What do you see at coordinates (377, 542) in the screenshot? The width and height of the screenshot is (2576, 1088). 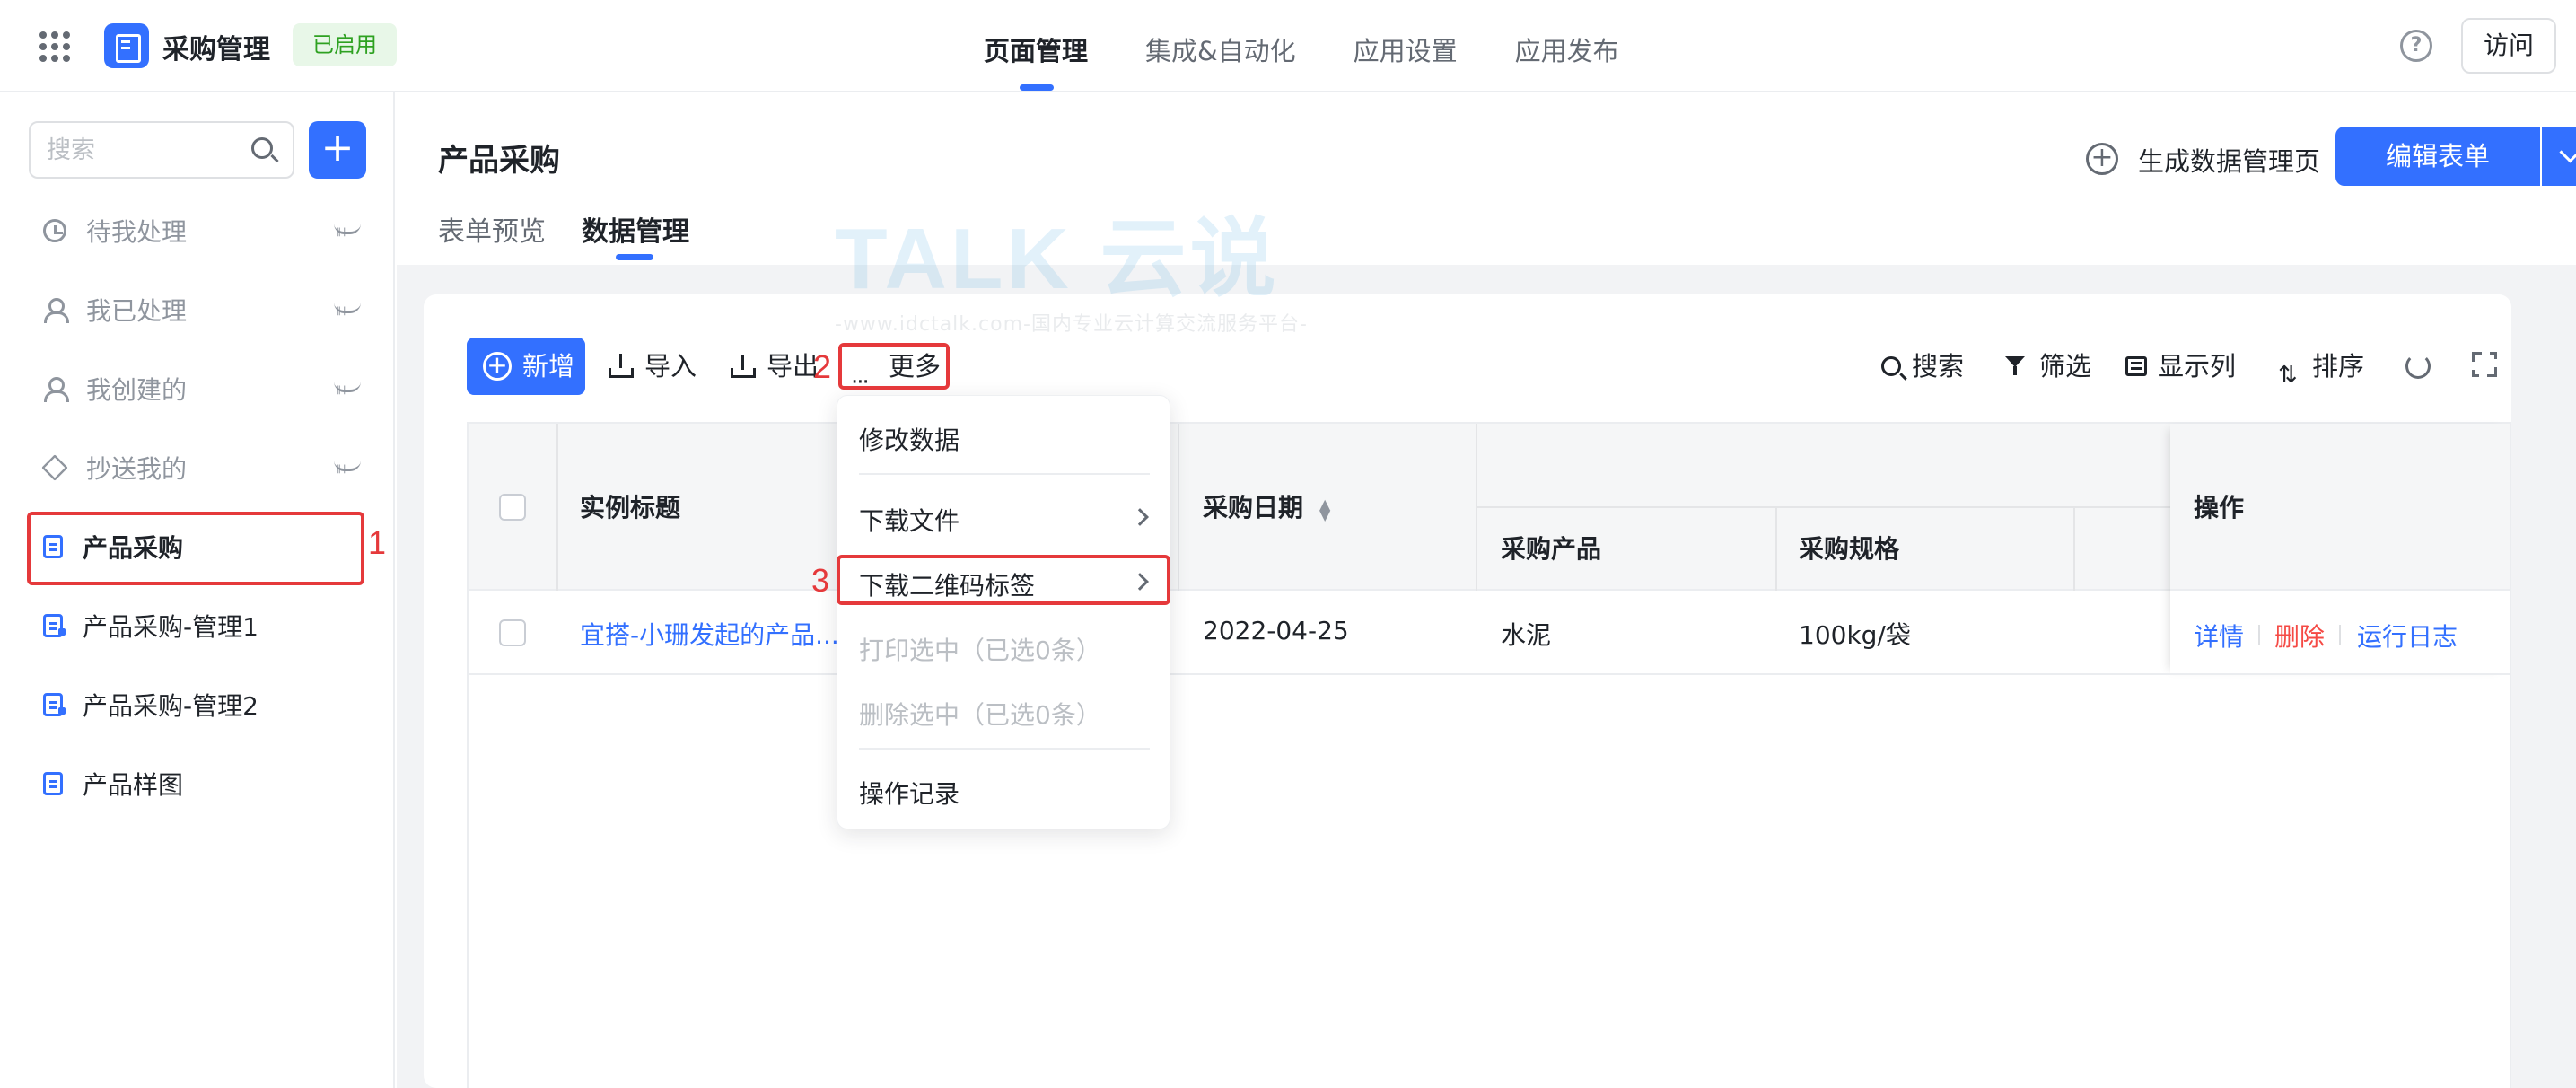 I see `annotation-number-1: 1` at bounding box center [377, 542].